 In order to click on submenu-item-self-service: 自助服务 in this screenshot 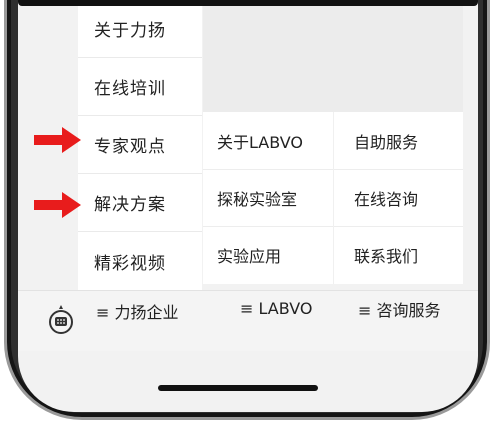, I will do `click(398, 141)`.